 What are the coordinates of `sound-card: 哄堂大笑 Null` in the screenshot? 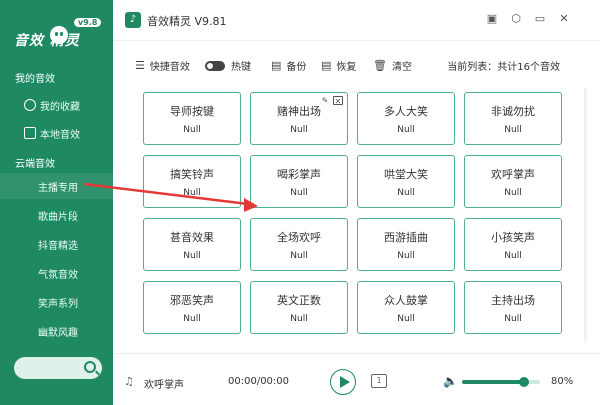 It's located at (406, 181).